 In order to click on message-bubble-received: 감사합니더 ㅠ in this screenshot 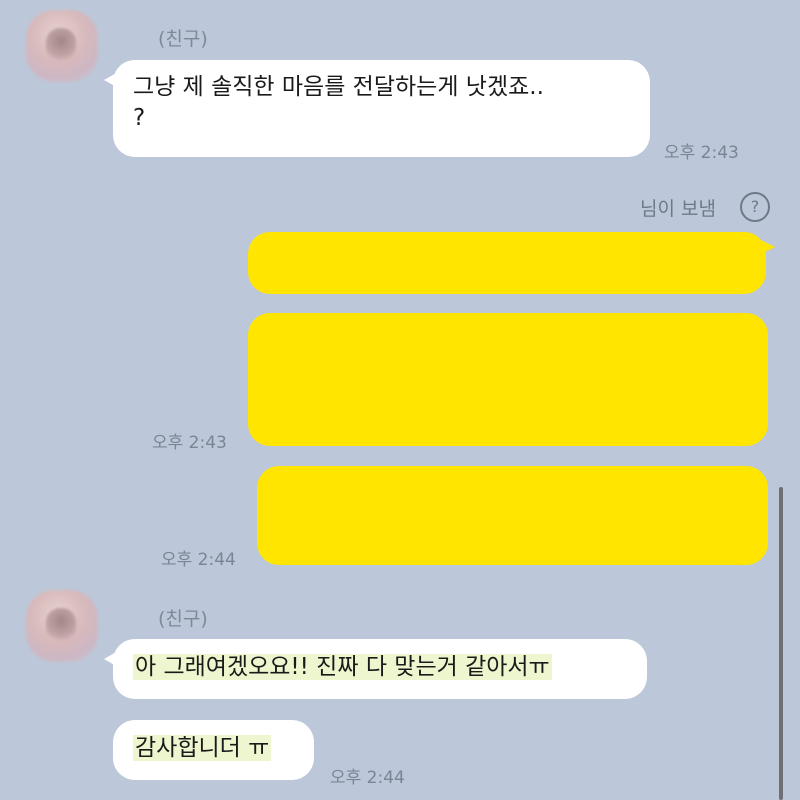, I will do `click(213, 750)`.